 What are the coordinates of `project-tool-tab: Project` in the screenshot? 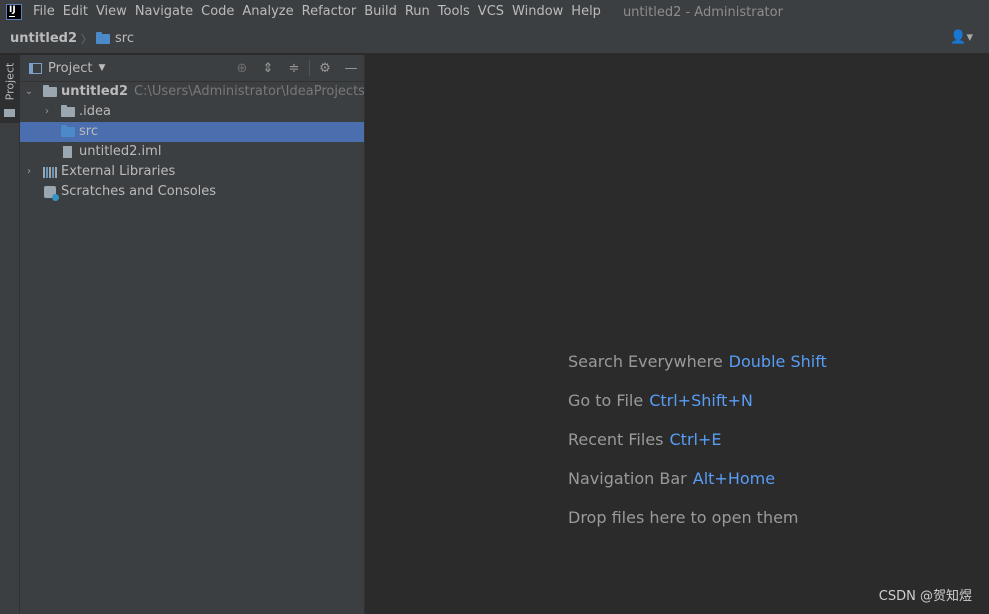 It's located at (10, 89).